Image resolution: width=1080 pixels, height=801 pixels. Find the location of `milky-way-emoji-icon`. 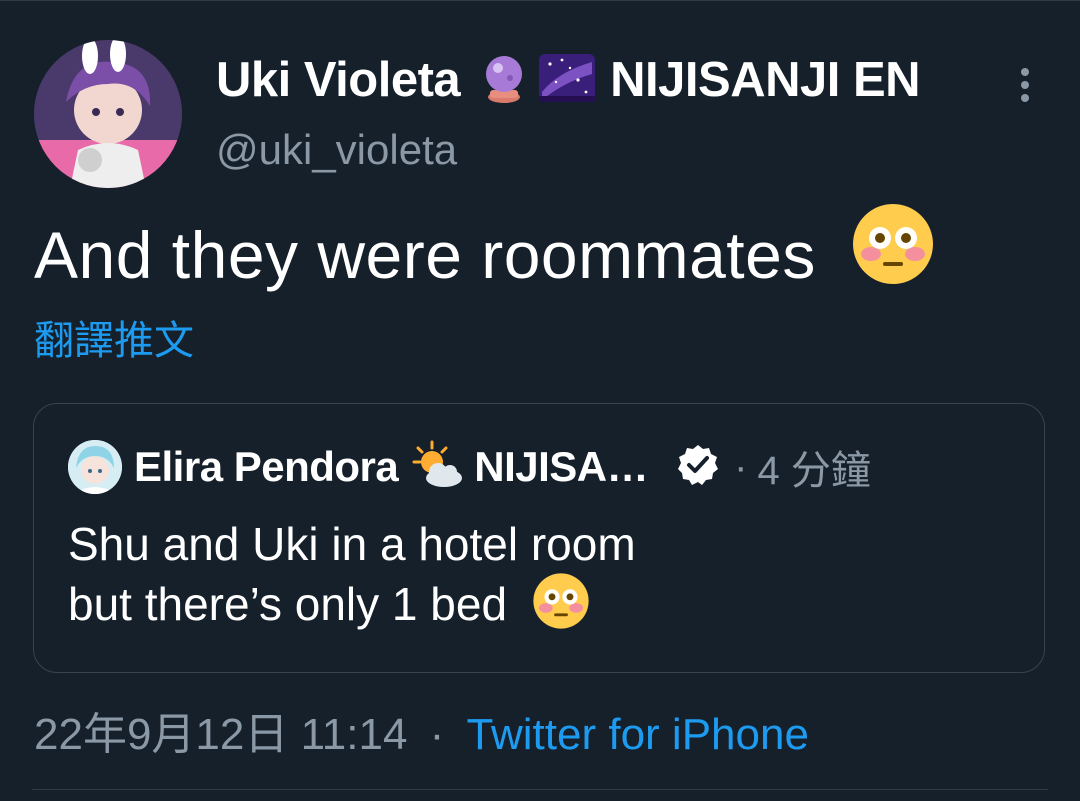

milky-way-emoji-icon is located at coordinates (567, 80).